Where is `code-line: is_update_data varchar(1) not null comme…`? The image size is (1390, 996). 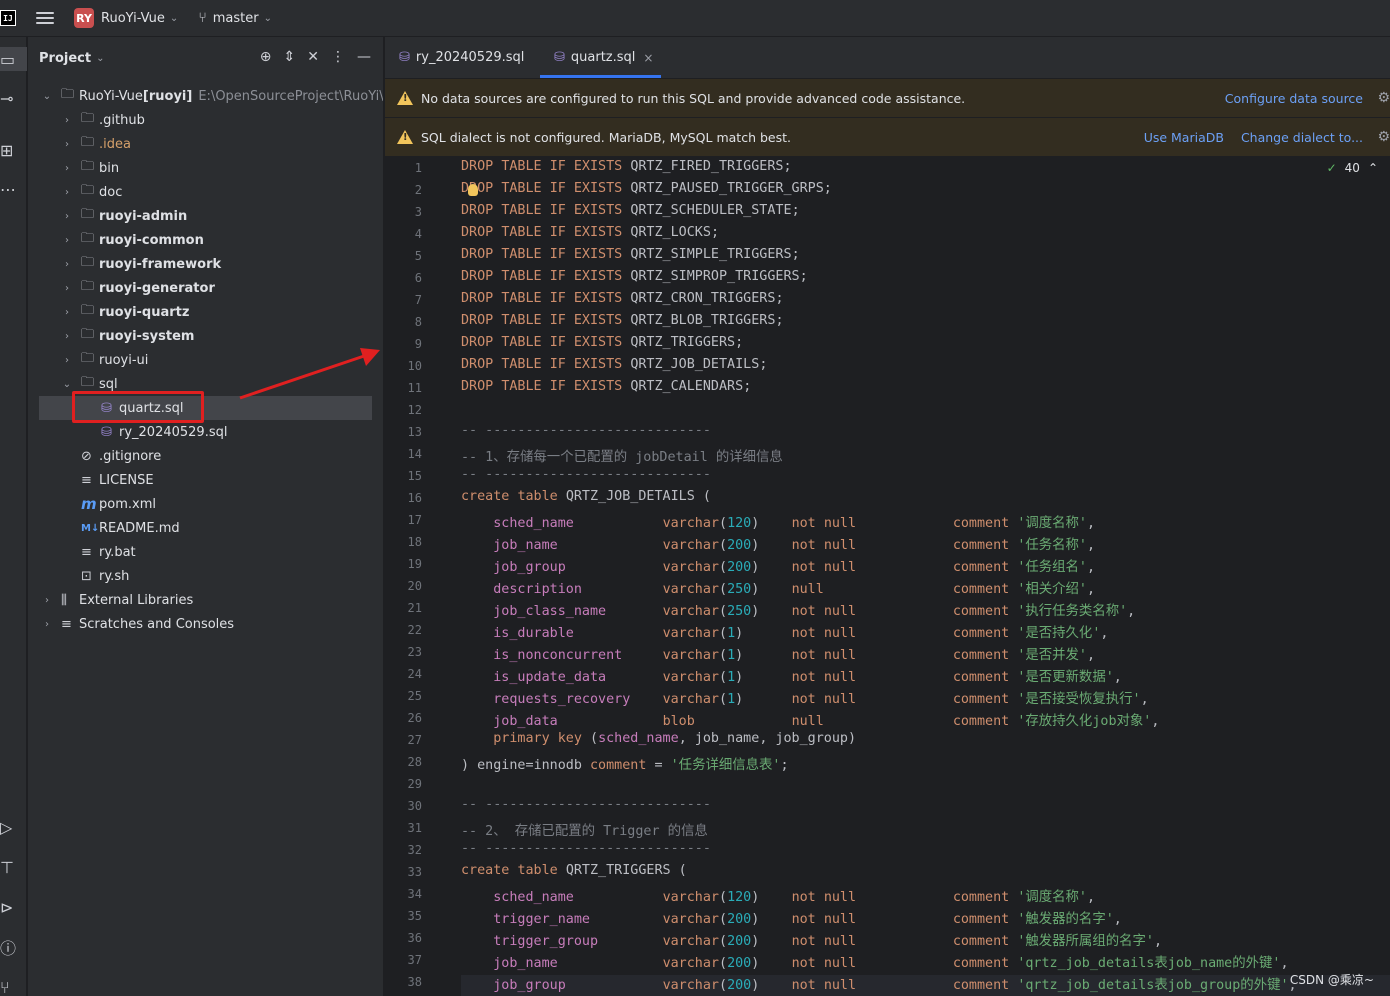
code-line: is_update_data varchar(1) not null comme… is located at coordinates (791, 675).